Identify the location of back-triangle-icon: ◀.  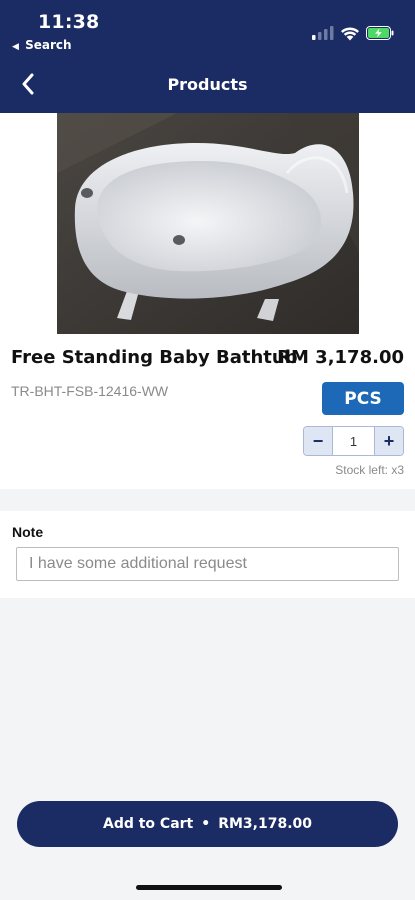
(15, 47).